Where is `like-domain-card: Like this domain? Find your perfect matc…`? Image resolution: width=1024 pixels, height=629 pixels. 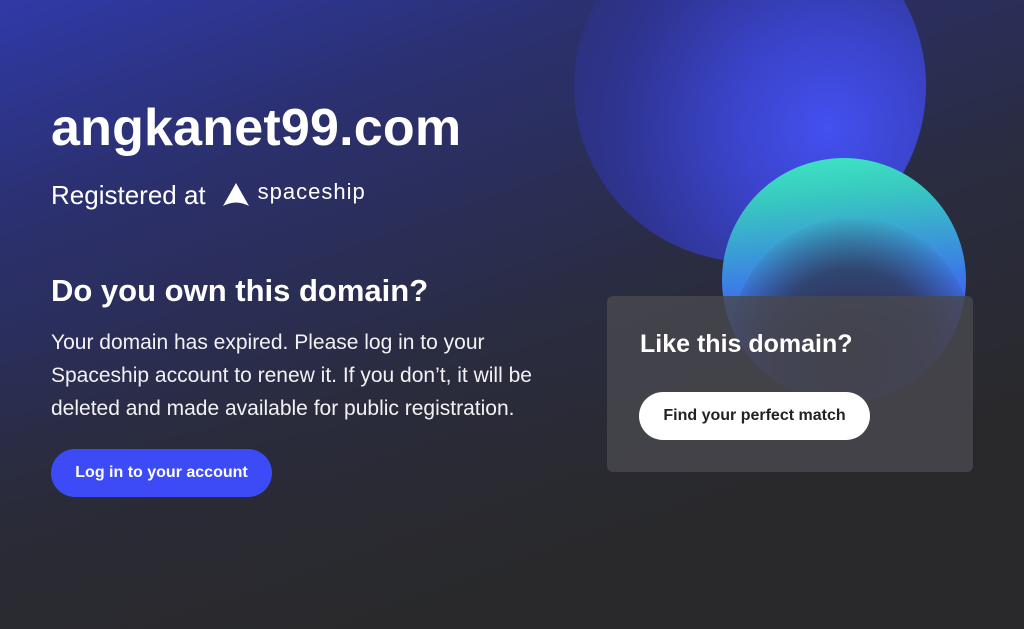 like-domain-card: Like this domain? Find your perfect matc… is located at coordinates (790, 384).